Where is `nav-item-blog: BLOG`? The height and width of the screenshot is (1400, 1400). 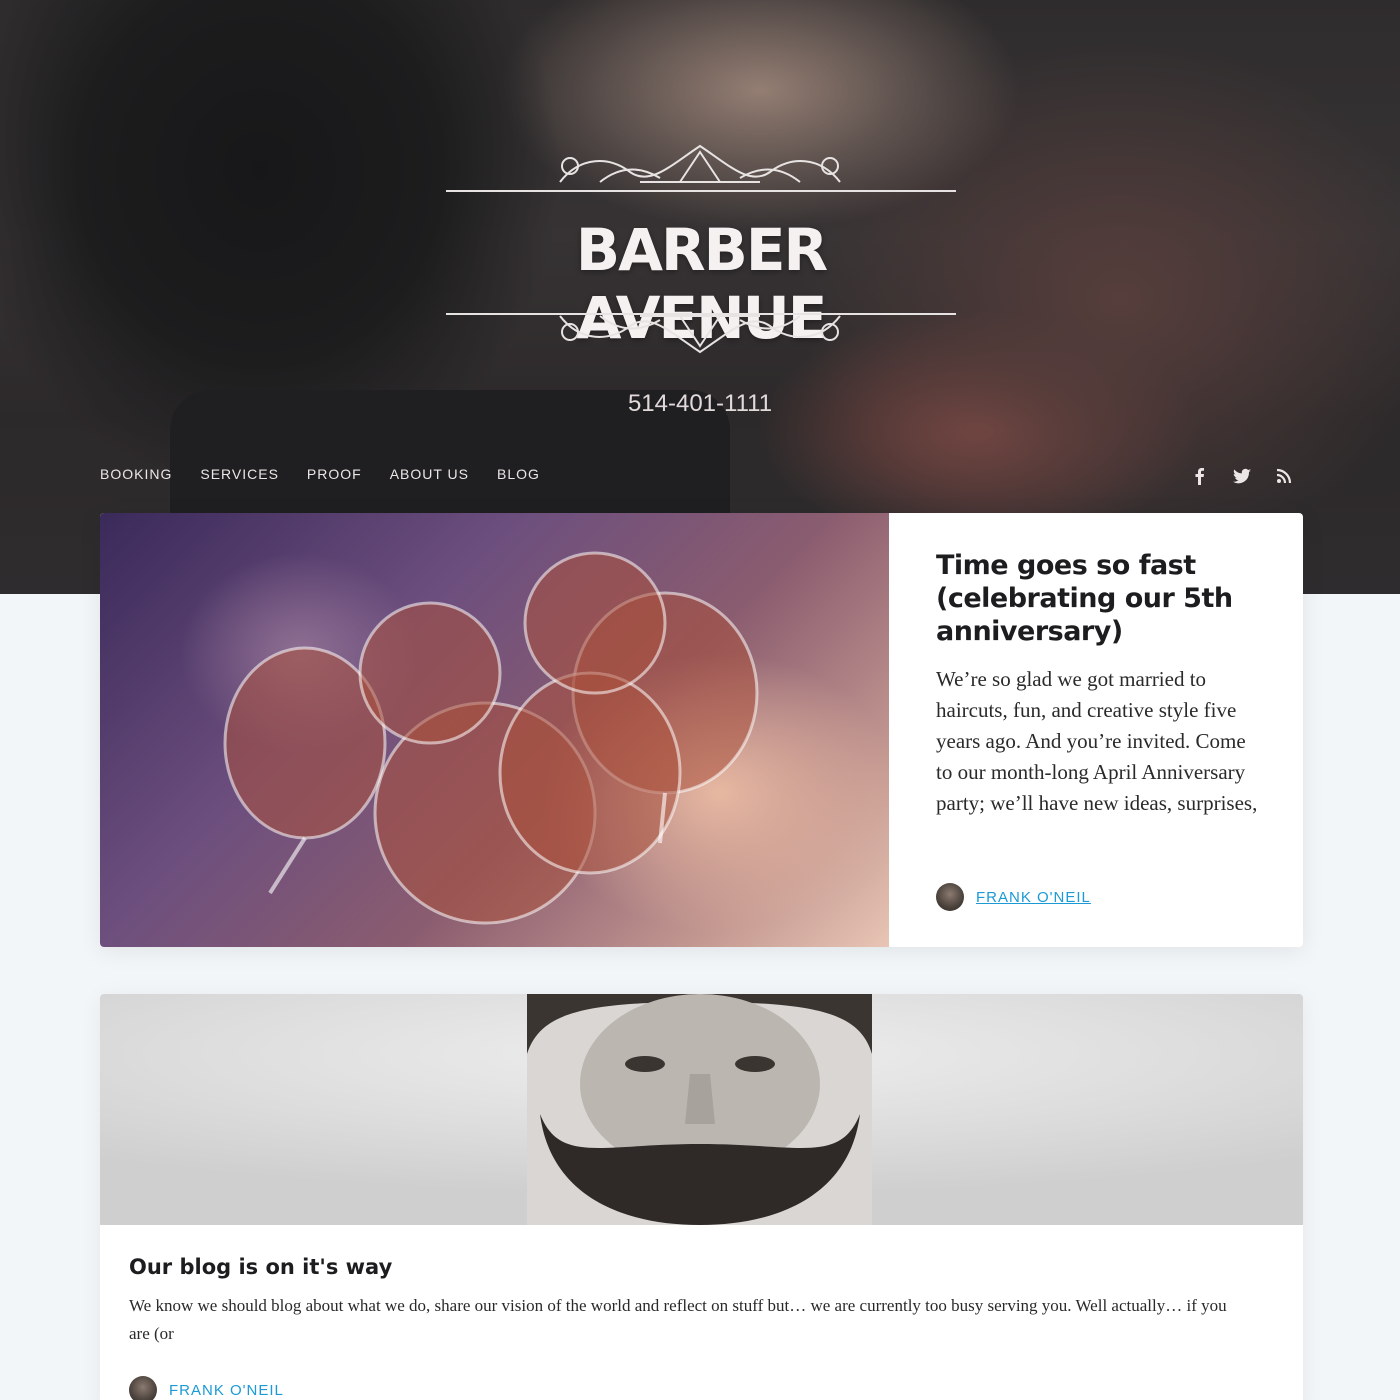
nav-item-blog: BLOG is located at coordinates (518, 474).